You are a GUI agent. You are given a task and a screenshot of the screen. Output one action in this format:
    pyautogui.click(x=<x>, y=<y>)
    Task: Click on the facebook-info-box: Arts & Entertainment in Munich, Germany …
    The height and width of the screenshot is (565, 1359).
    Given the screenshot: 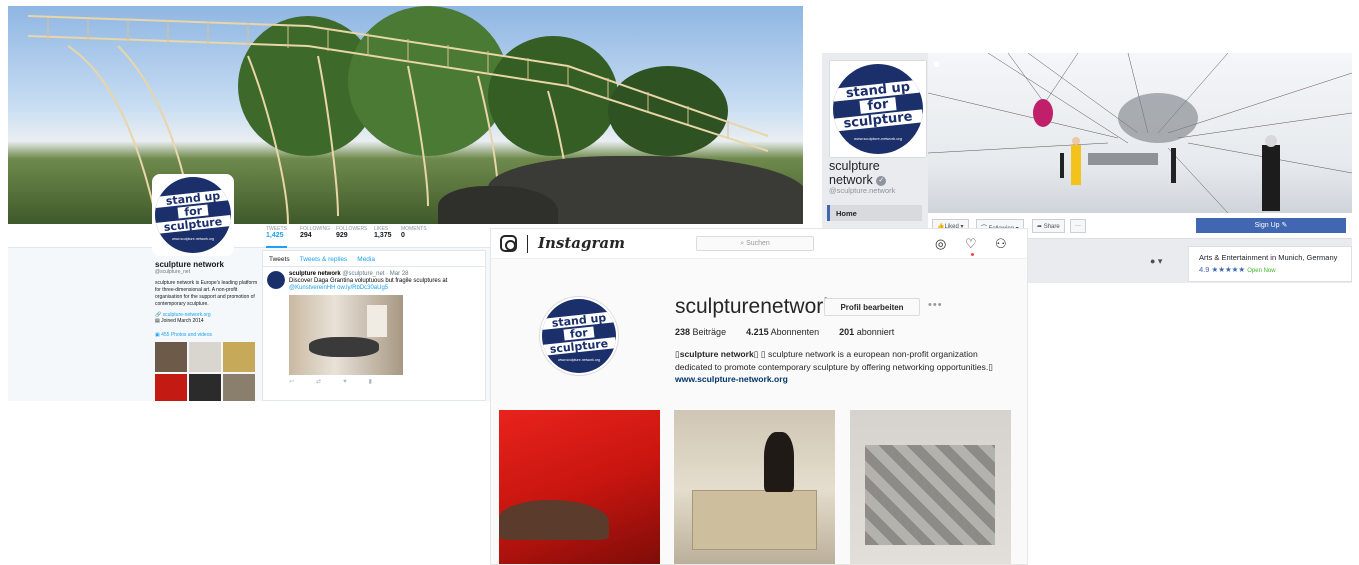 What is the action you would take?
    pyautogui.click(x=1270, y=264)
    